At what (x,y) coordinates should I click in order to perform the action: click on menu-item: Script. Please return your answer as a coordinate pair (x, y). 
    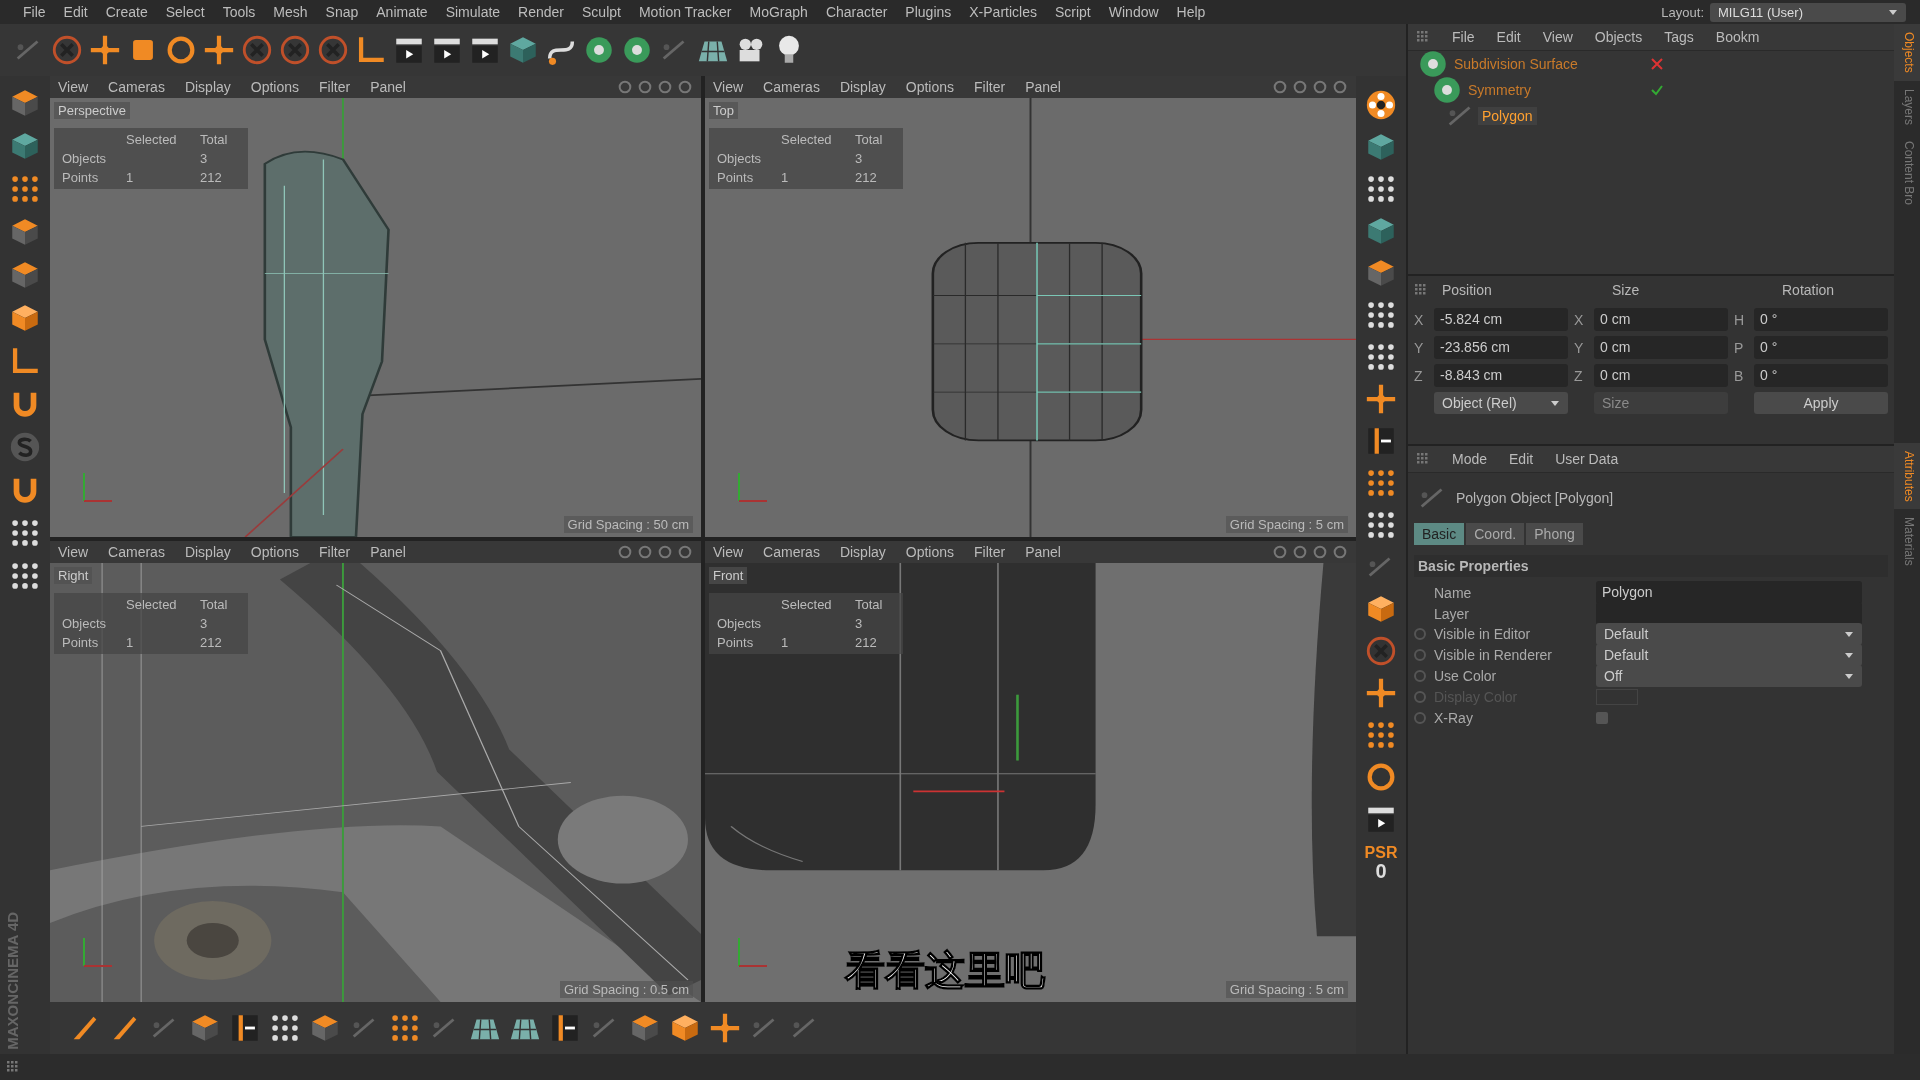
    Looking at the image, I should click on (1072, 12).